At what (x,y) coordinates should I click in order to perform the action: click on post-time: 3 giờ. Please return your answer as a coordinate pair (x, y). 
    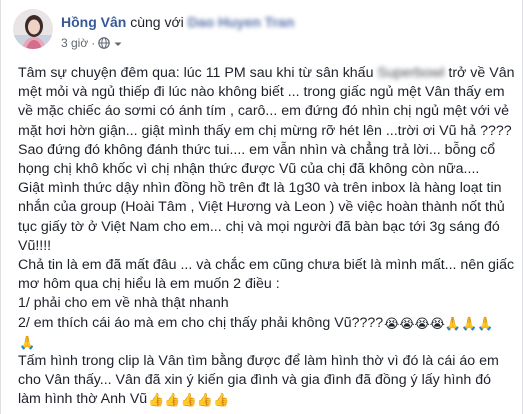
    Looking at the image, I should click on (74, 43).